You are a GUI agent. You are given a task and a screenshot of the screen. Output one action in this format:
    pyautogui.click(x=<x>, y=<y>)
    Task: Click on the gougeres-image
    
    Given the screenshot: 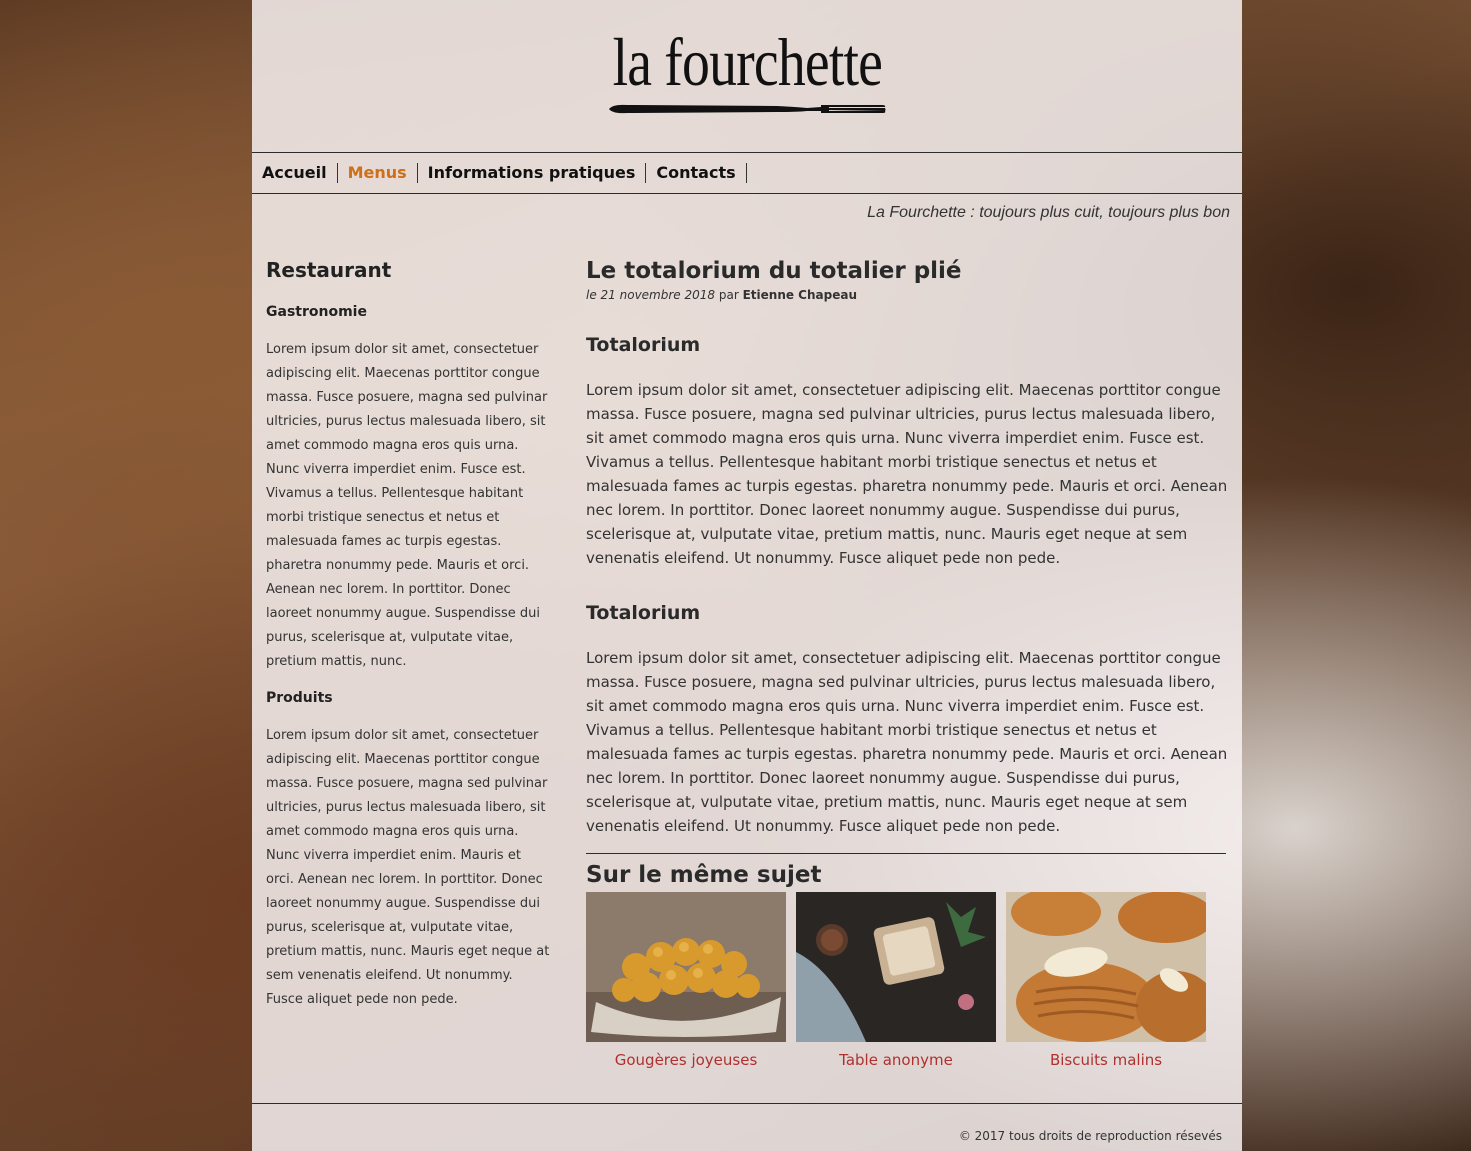 What is the action you would take?
    pyautogui.click(x=686, y=967)
    